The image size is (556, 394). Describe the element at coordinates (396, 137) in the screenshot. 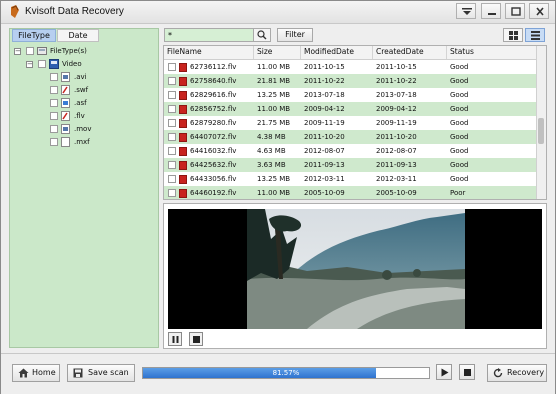

I see `cell-created: 2011-10-20` at that location.